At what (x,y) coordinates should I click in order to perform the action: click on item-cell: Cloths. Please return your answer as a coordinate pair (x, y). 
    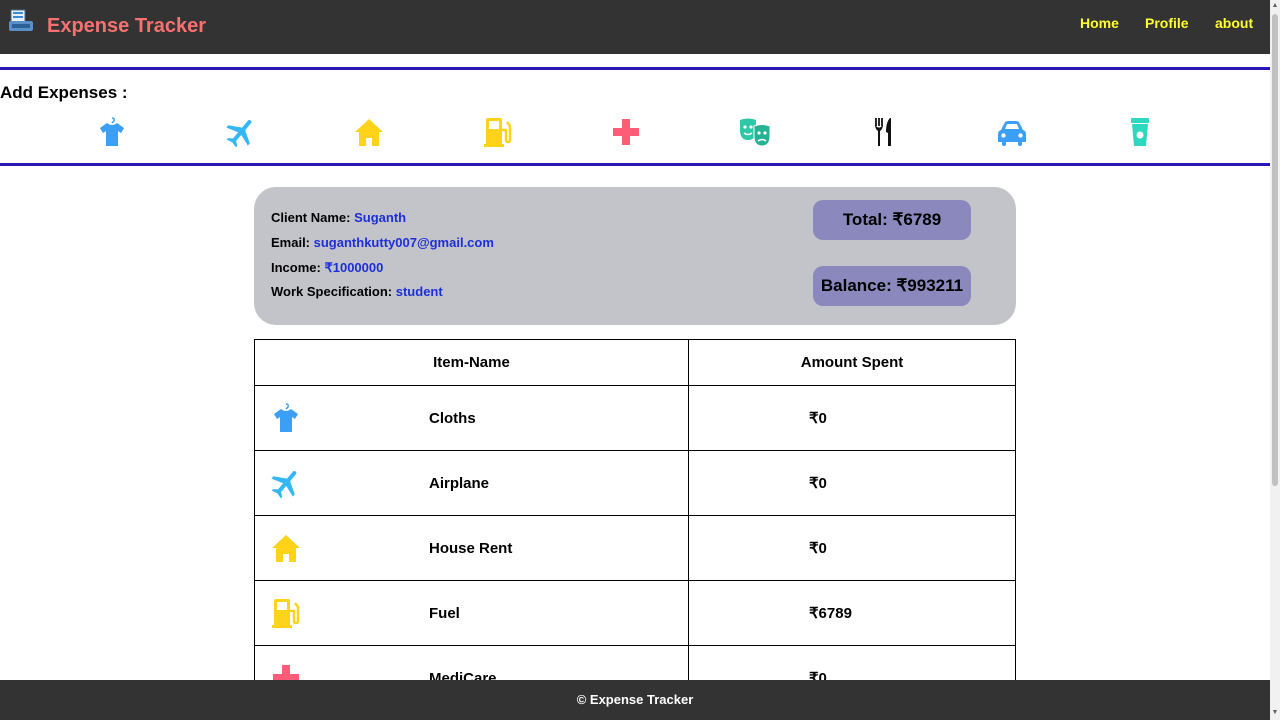
    Looking at the image, I should click on (471, 418).